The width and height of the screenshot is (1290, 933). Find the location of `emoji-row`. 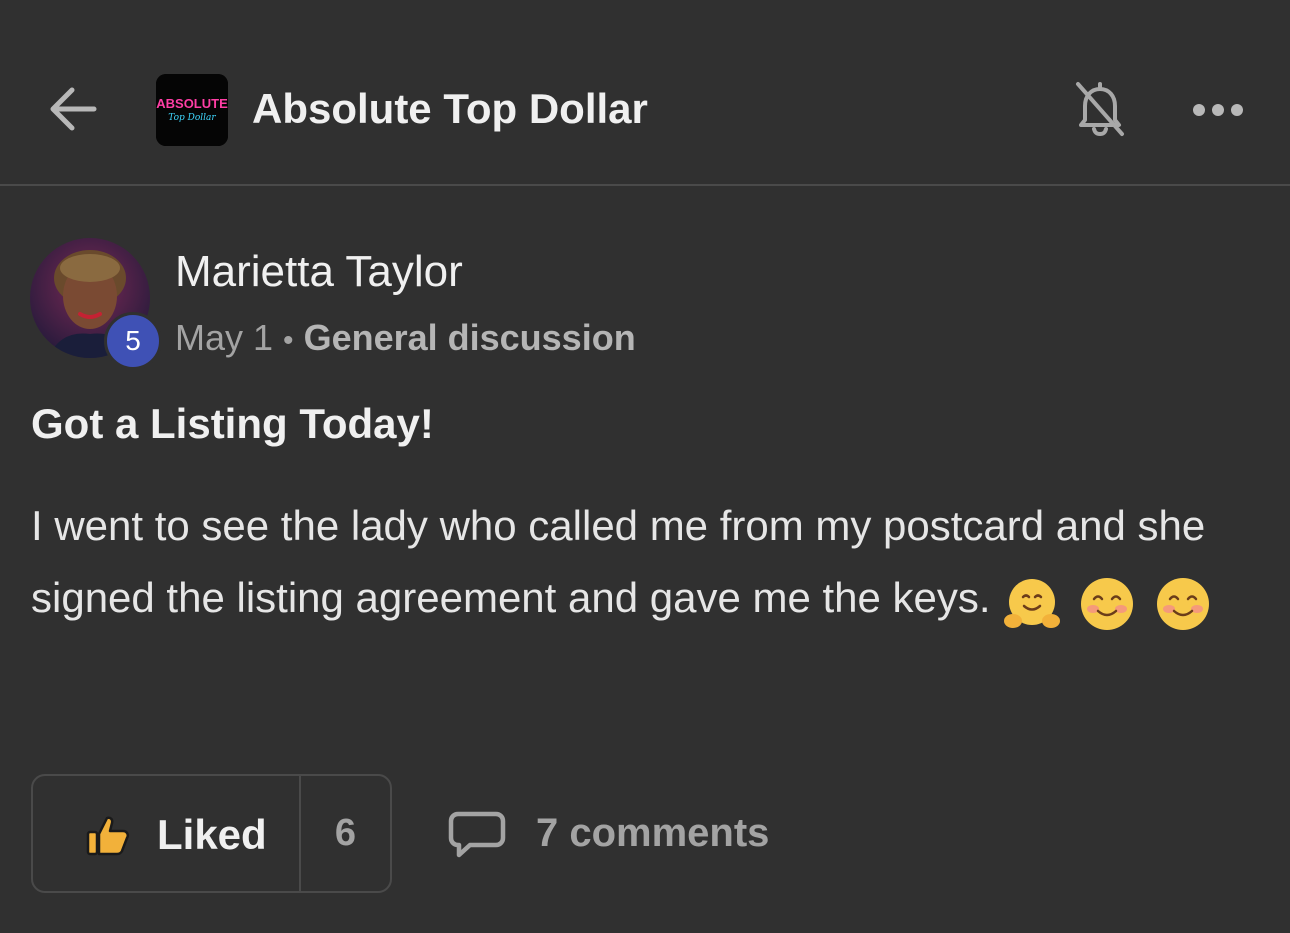

emoji-row is located at coordinates (1110, 601).